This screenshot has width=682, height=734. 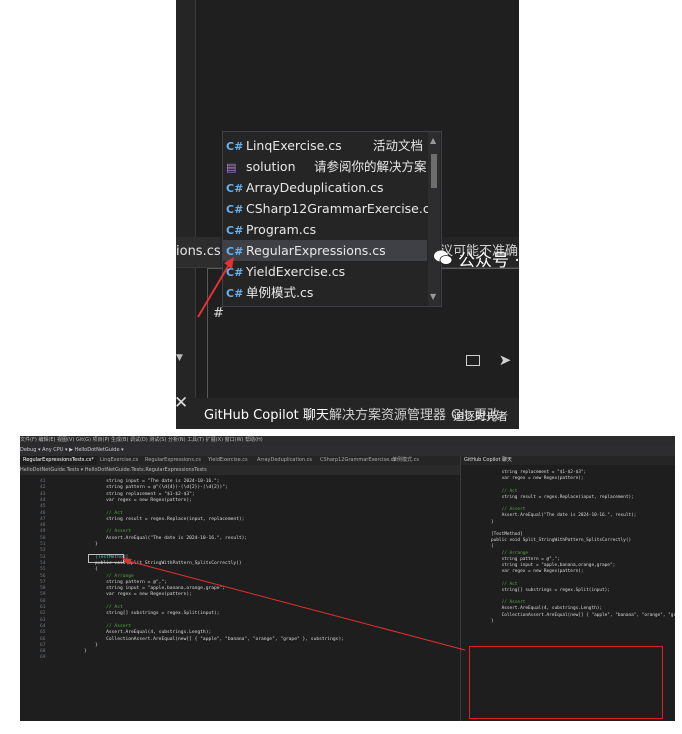 I want to click on autocomplete-item-label: solution, so click(x=271, y=166).